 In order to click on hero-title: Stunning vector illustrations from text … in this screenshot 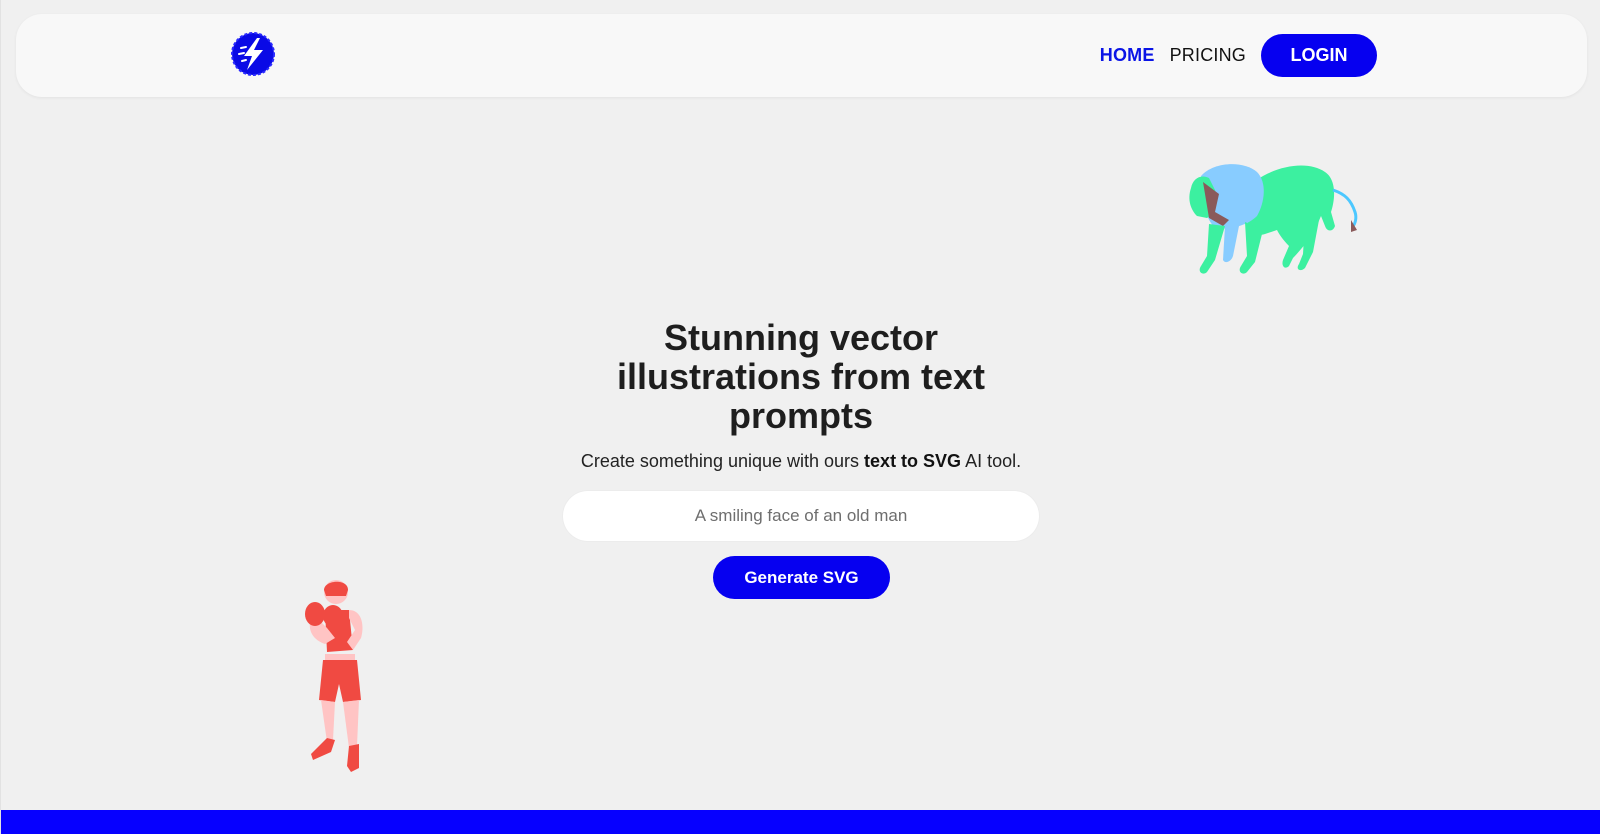, I will do `click(801, 376)`.